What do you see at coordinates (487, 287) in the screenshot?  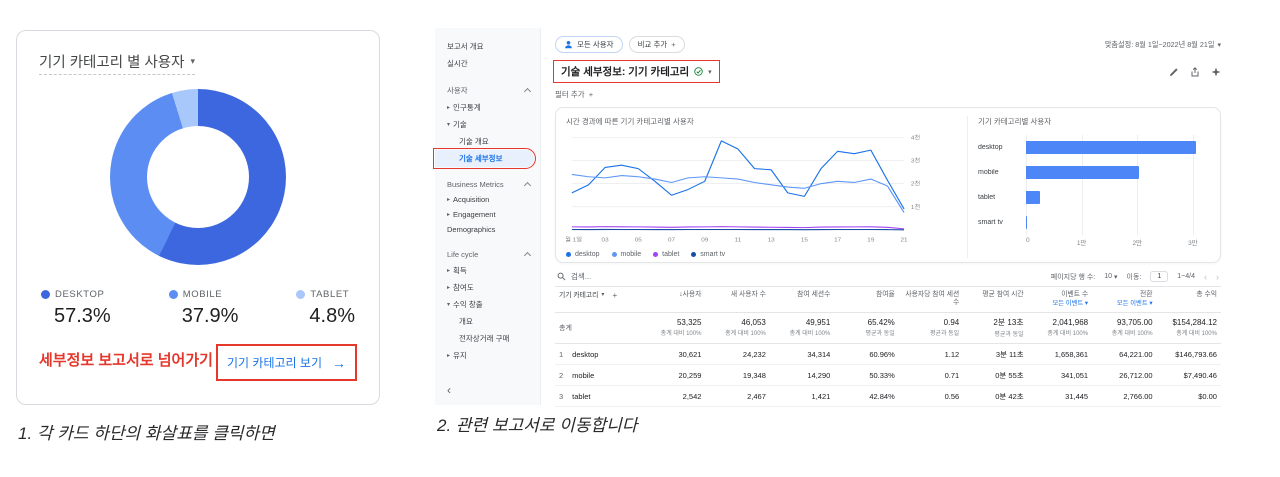 I see `sidebar-item: ▸ 참여도` at bounding box center [487, 287].